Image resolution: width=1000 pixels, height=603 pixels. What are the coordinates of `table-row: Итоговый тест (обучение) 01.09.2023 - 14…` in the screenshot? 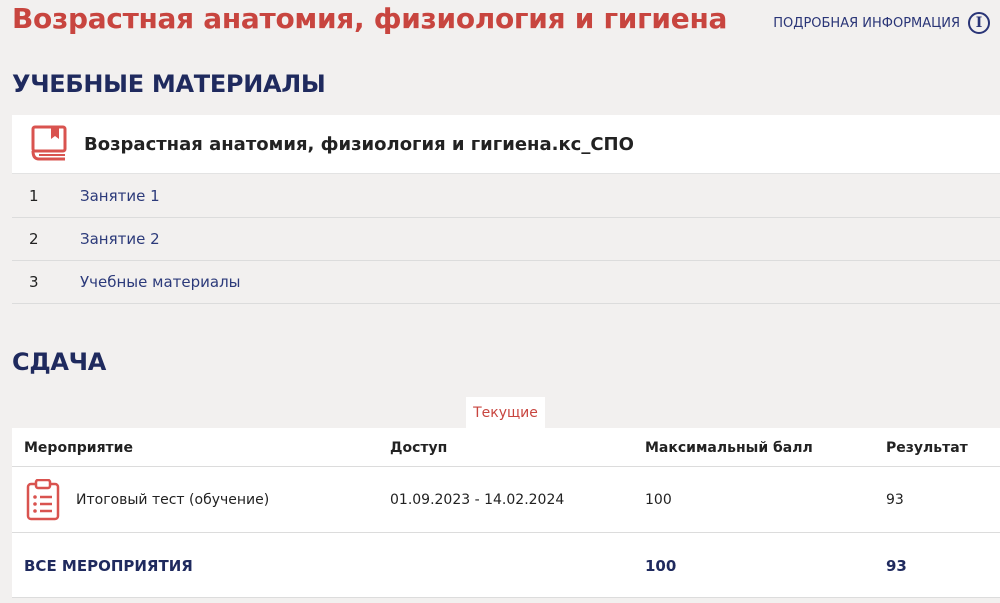 It's located at (506, 500).